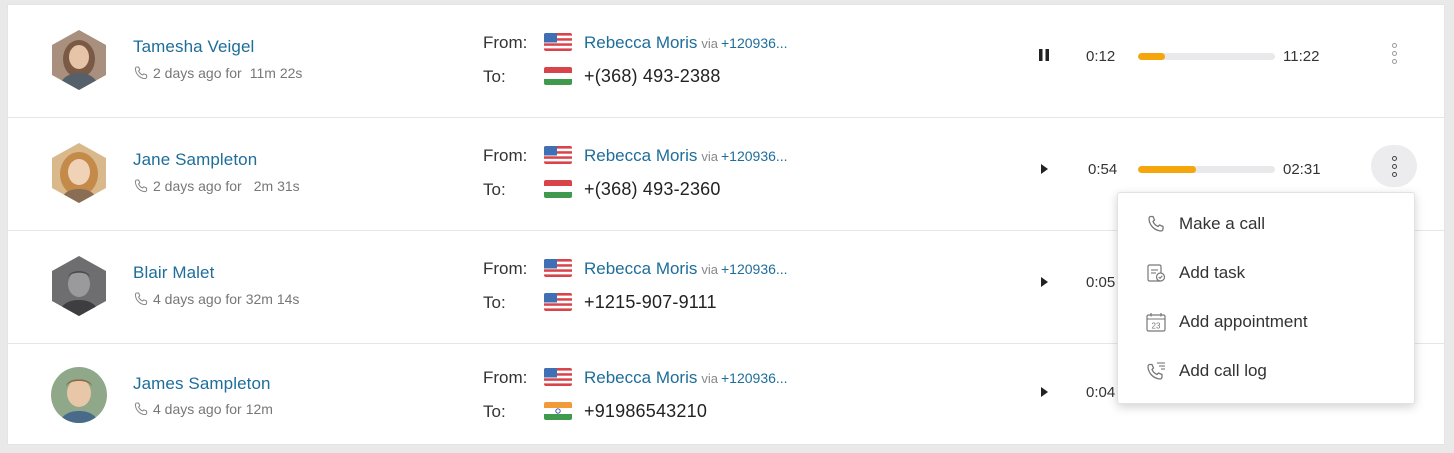  I want to click on menu-item-label: Add task, so click(1212, 272).